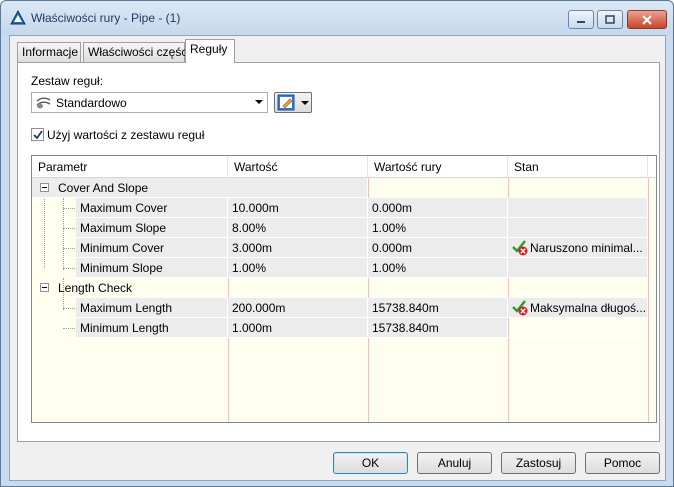  I want to click on group-cell: Length Check, so click(130, 288).